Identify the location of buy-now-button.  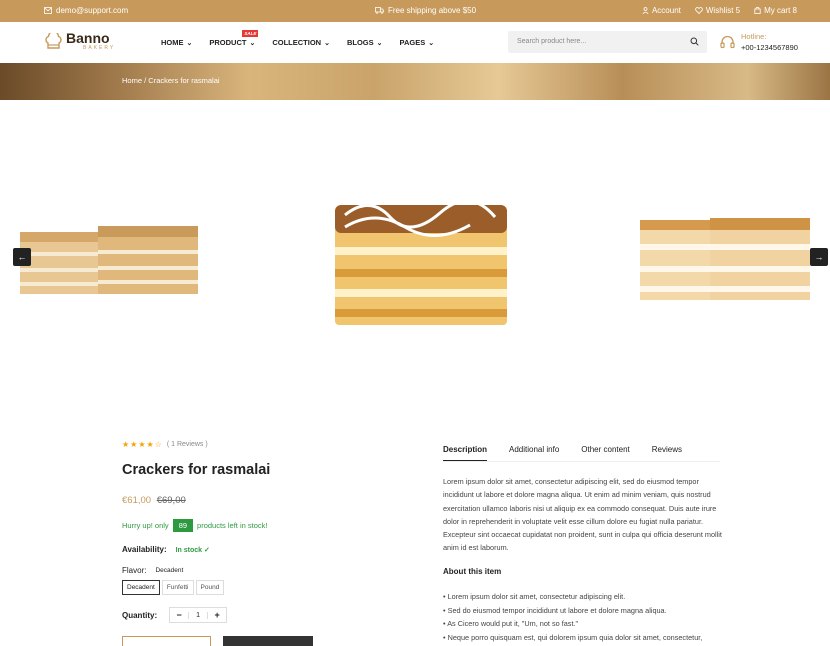
(268, 641).